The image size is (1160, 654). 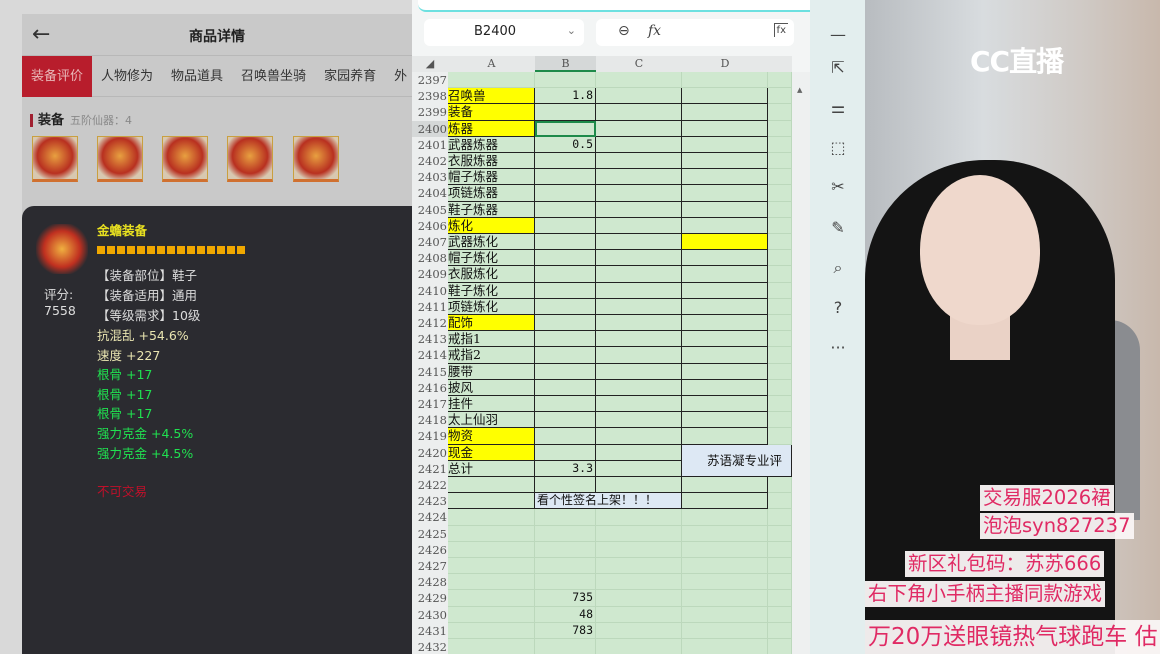 What do you see at coordinates (624, 31) in the screenshot?
I see `zoom-search-icon: ⊖` at bounding box center [624, 31].